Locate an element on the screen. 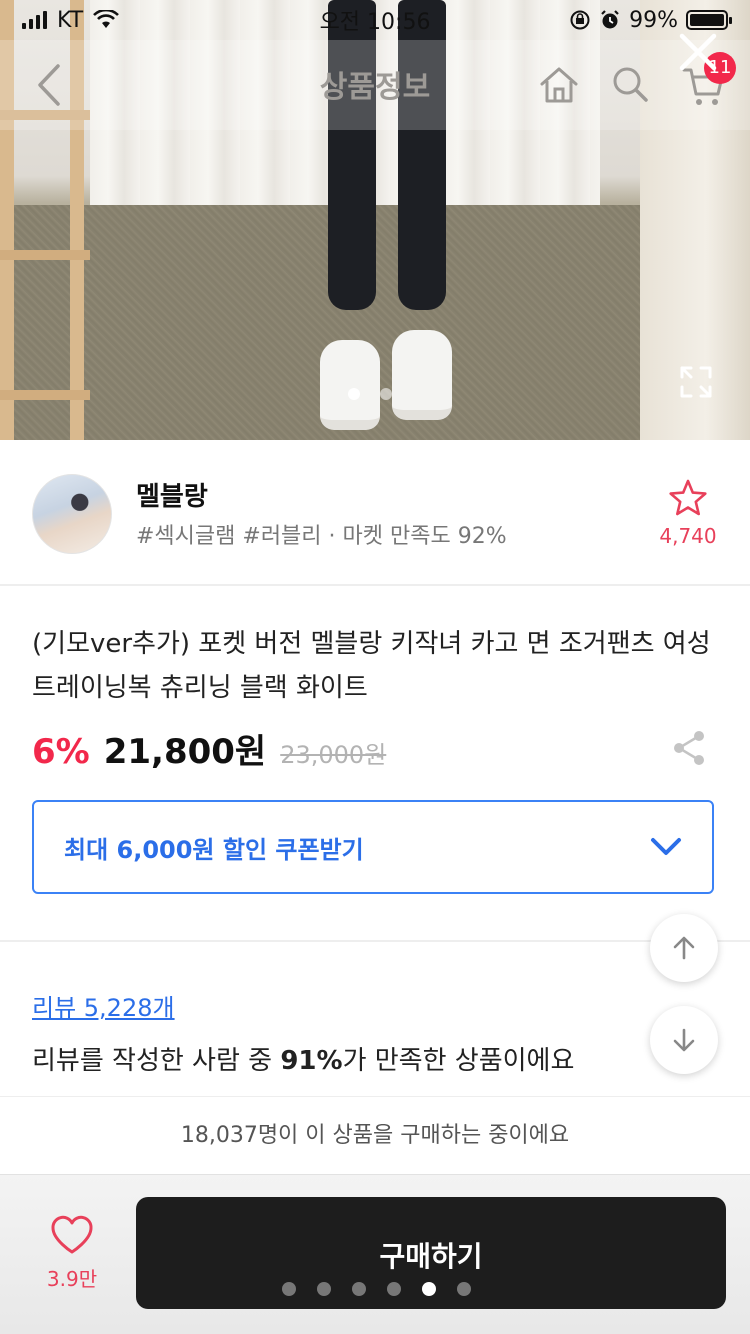 The image size is (750, 1334). review-summary-prefix: 리뷰를 작성한 사람 중 is located at coordinates (156, 1061).